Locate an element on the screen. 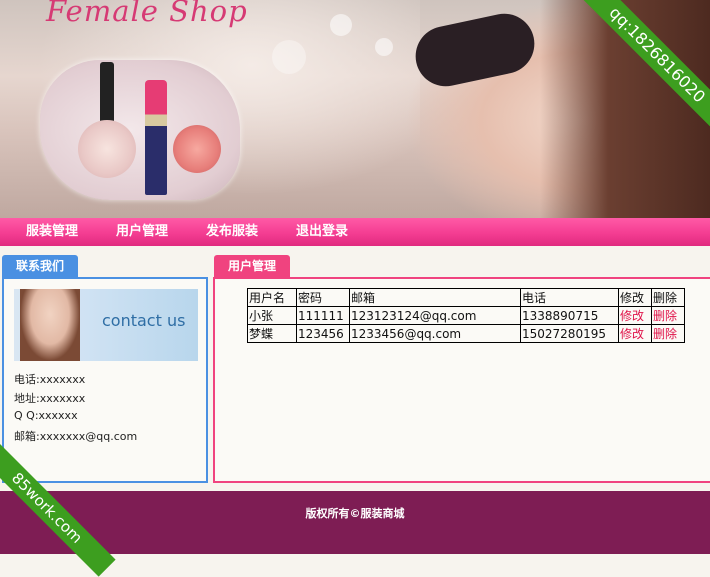 Image resolution: width=710 pixels, height=577 pixels. cell-email: 1233456@qq.com is located at coordinates (435, 333).